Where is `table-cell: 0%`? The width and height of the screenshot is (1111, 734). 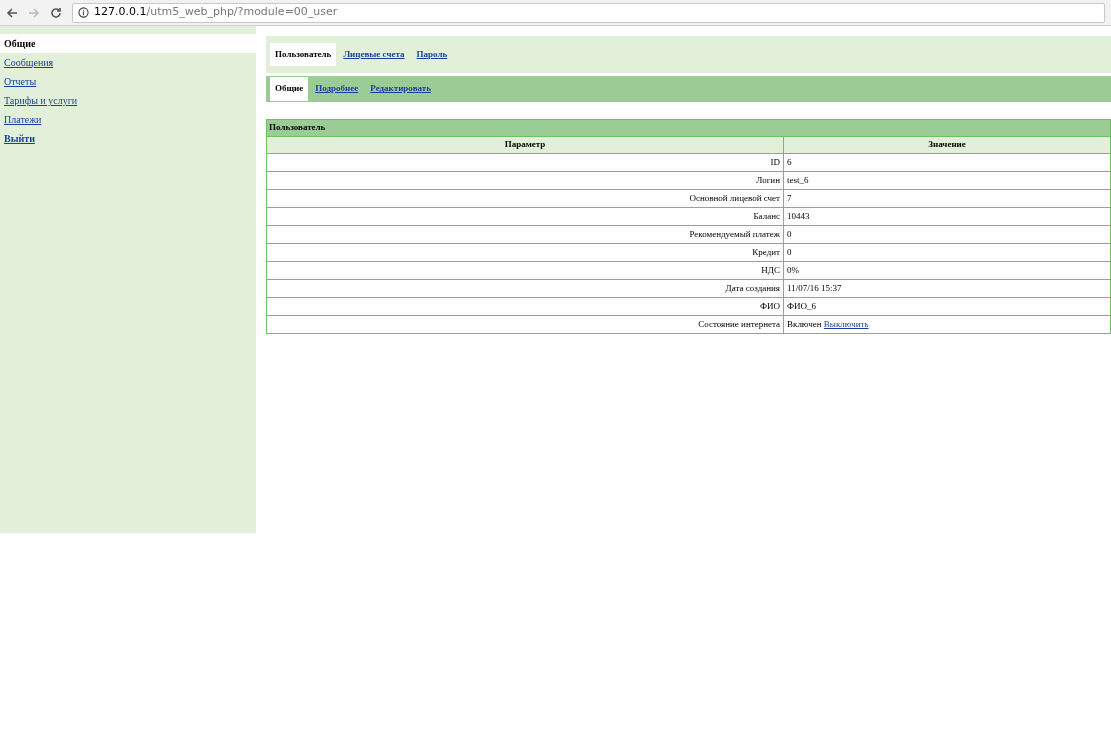 table-cell: 0% is located at coordinates (947, 270).